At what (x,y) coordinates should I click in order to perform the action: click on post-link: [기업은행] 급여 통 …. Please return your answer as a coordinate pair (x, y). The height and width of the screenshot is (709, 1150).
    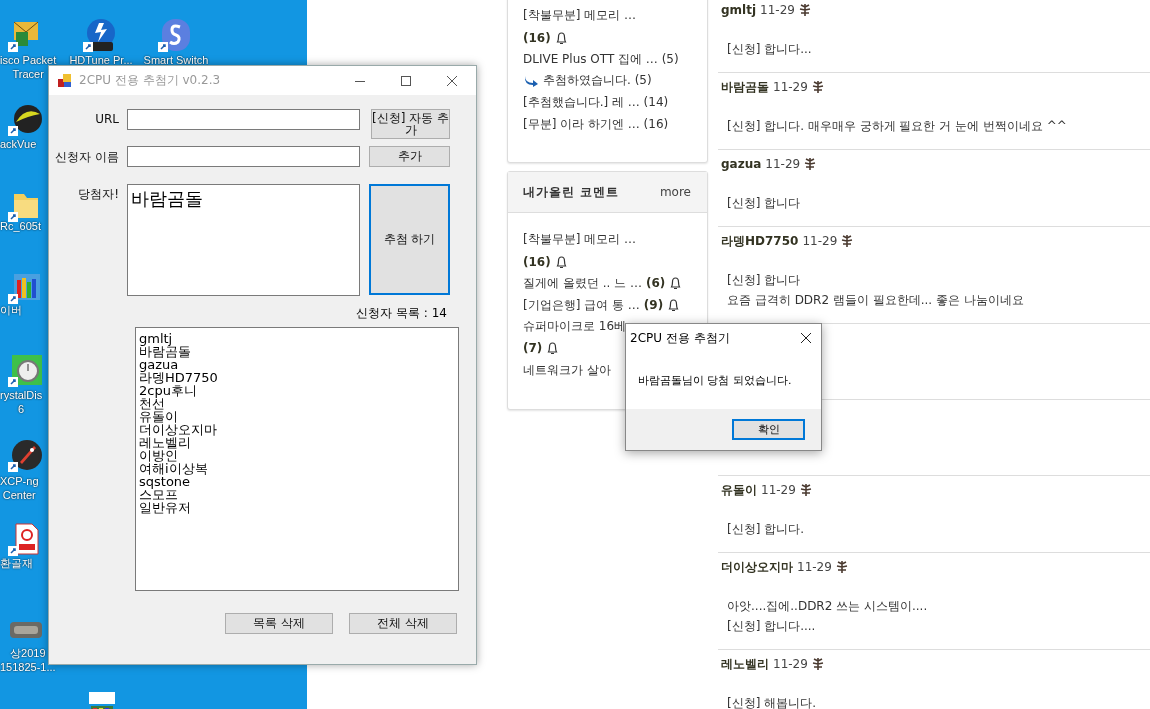
    Looking at the image, I should click on (581, 305).